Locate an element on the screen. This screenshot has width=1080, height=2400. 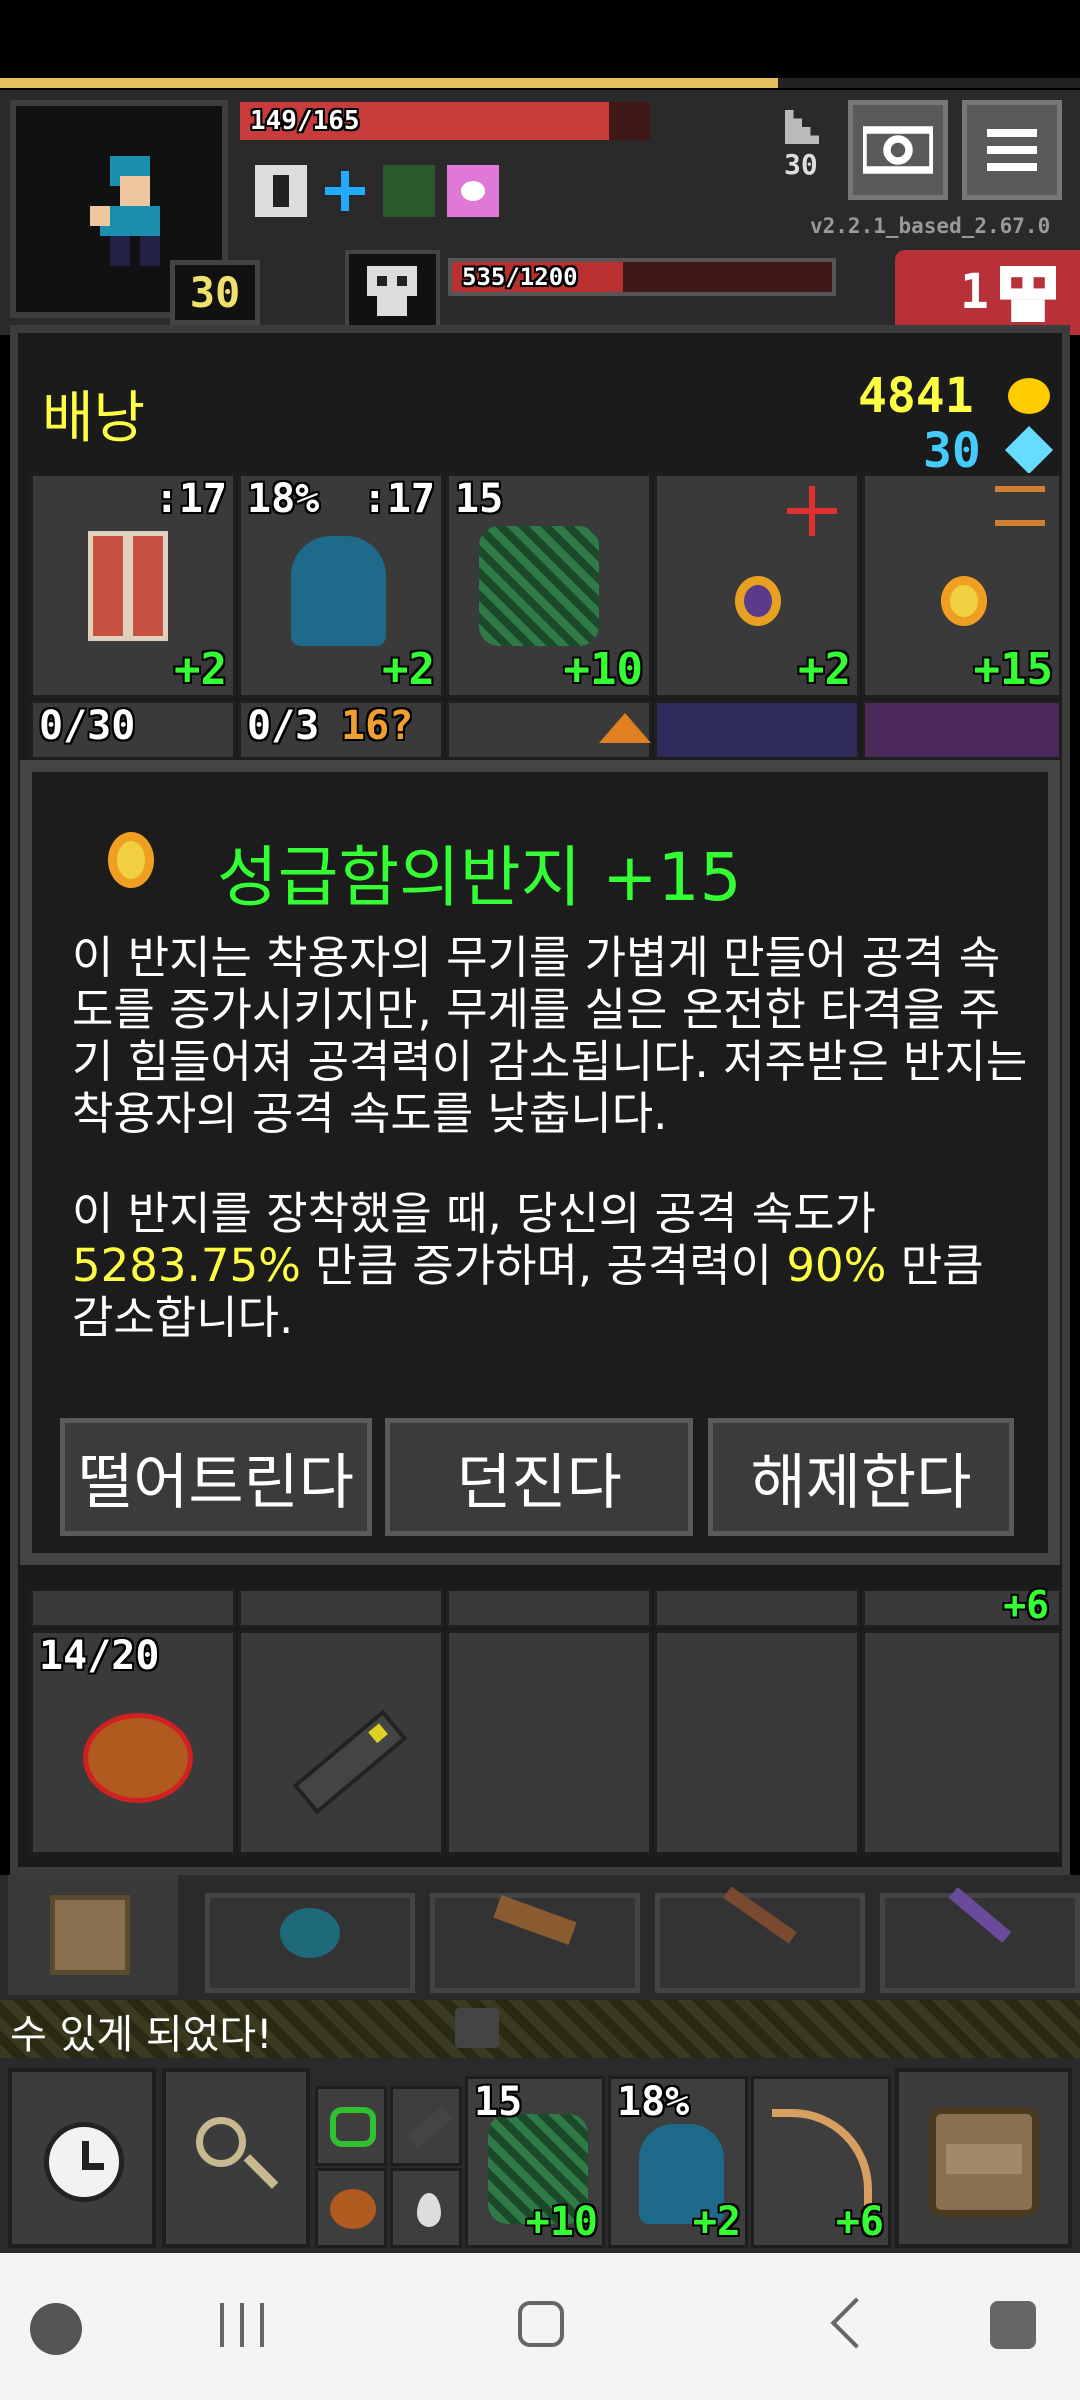
inventory-slot-cloak: 18% :17 +2 is located at coordinates (341, 585).